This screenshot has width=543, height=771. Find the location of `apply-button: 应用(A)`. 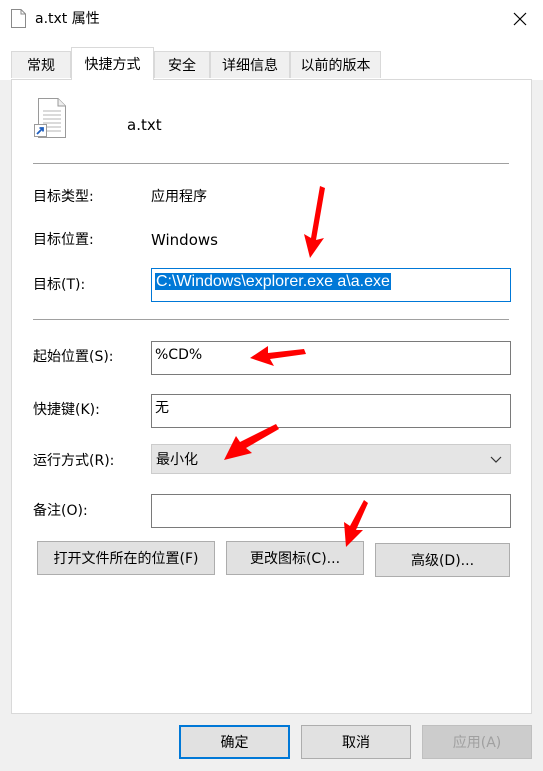

apply-button: 应用(A) is located at coordinates (477, 742).